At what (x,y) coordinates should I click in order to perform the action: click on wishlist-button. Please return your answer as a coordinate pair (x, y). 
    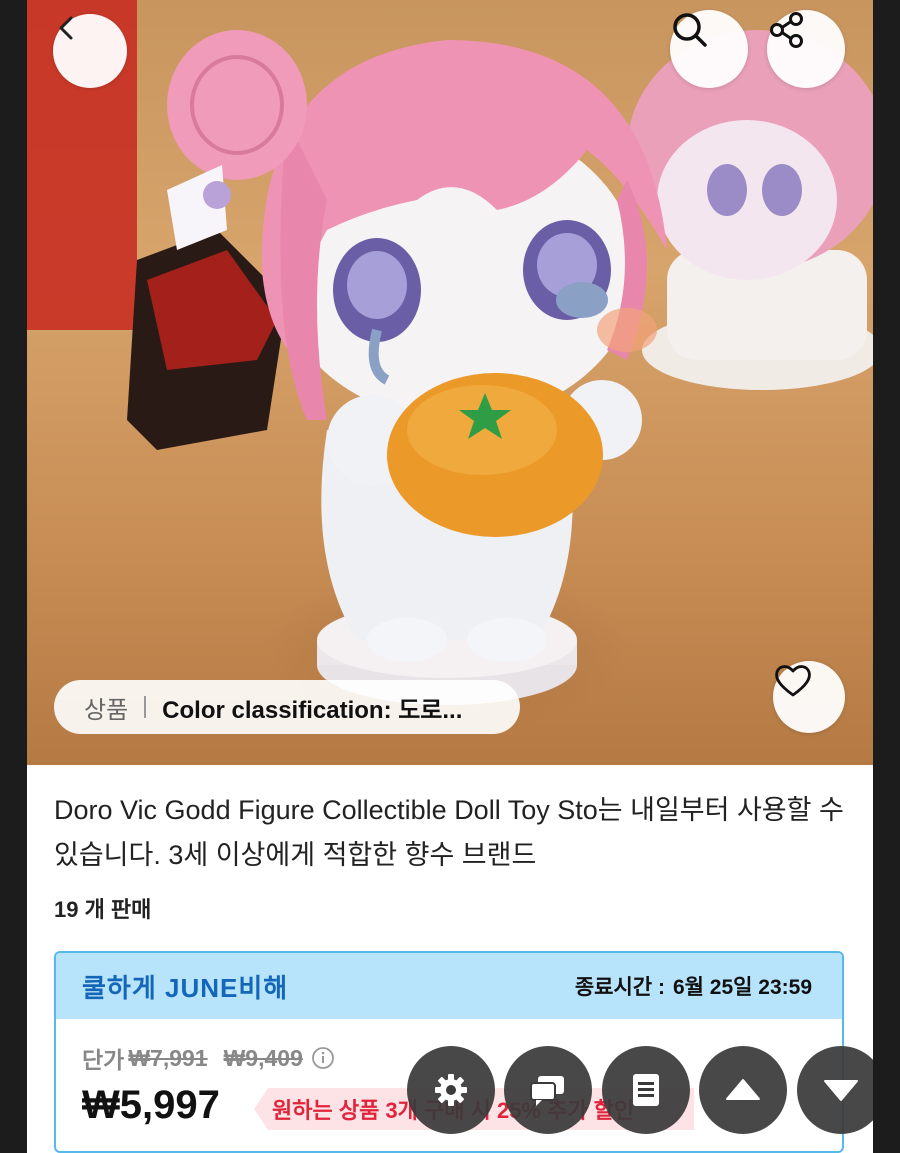
    Looking at the image, I should click on (809, 697).